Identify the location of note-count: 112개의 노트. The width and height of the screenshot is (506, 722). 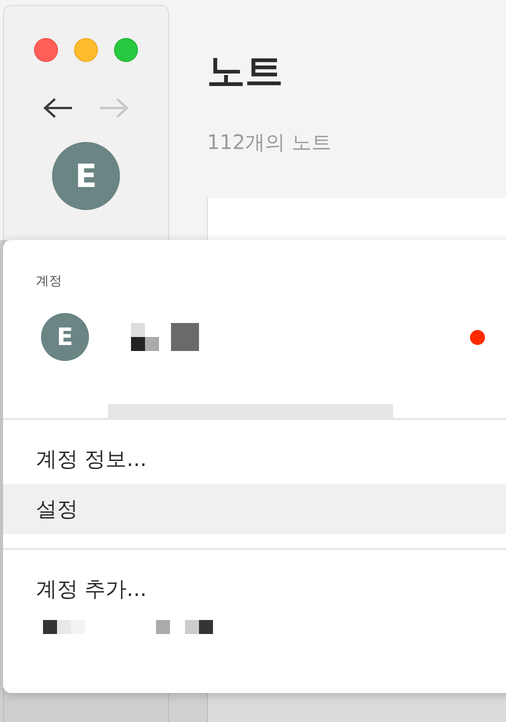
(270, 142).